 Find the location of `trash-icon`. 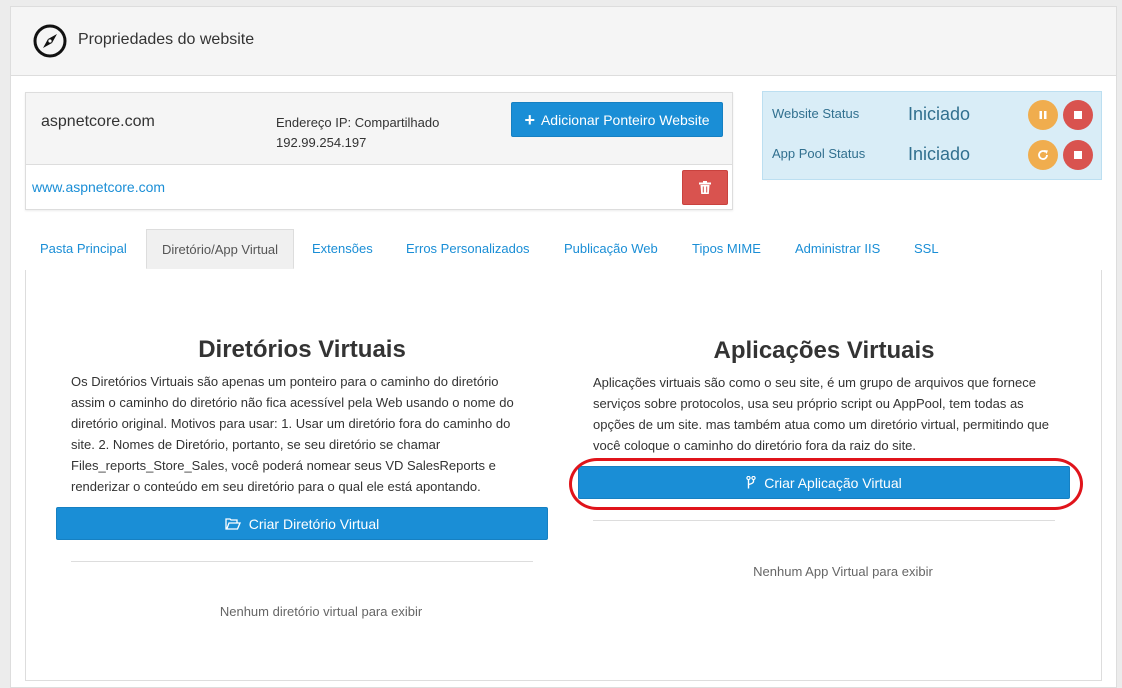

trash-icon is located at coordinates (705, 187).